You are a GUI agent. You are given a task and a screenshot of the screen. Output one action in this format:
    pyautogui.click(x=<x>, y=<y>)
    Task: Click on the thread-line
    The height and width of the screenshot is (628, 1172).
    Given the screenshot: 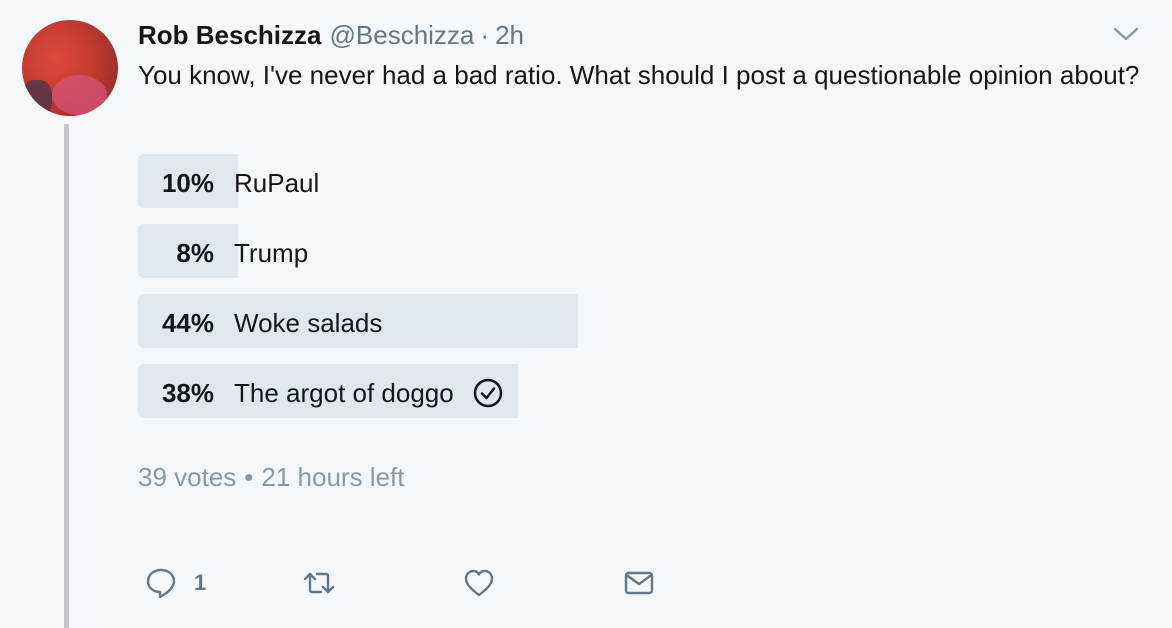 What is the action you would take?
    pyautogui.click(x=66, y=376)
    